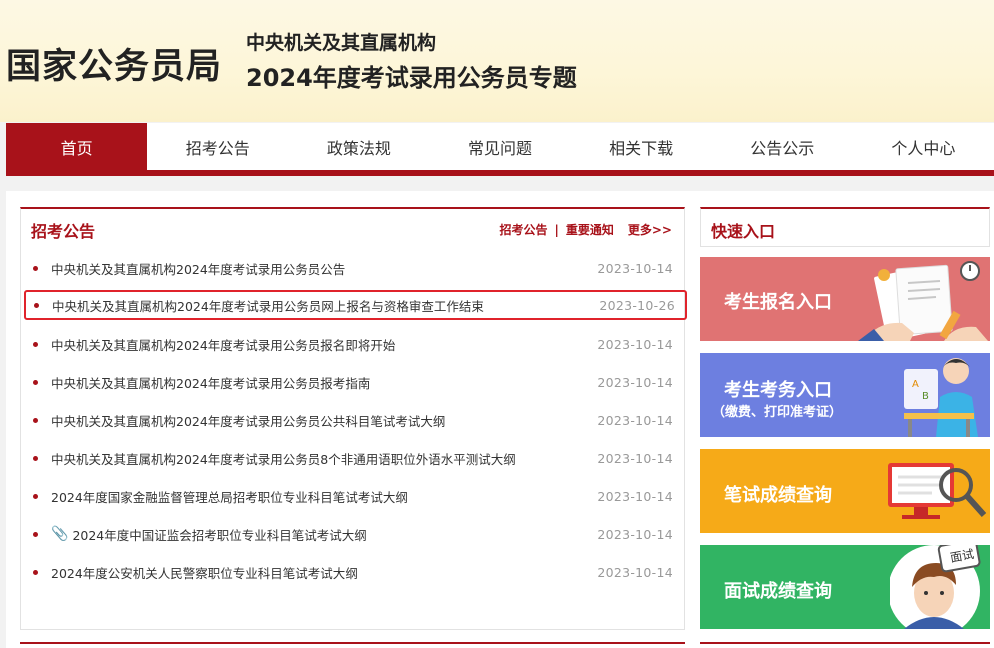 This screenshot has height=648, width=994. What do you see at coordinates (60, 534) in the screenshot?
I see `attachment-icon: 📎` at bounding box center [60, 534].